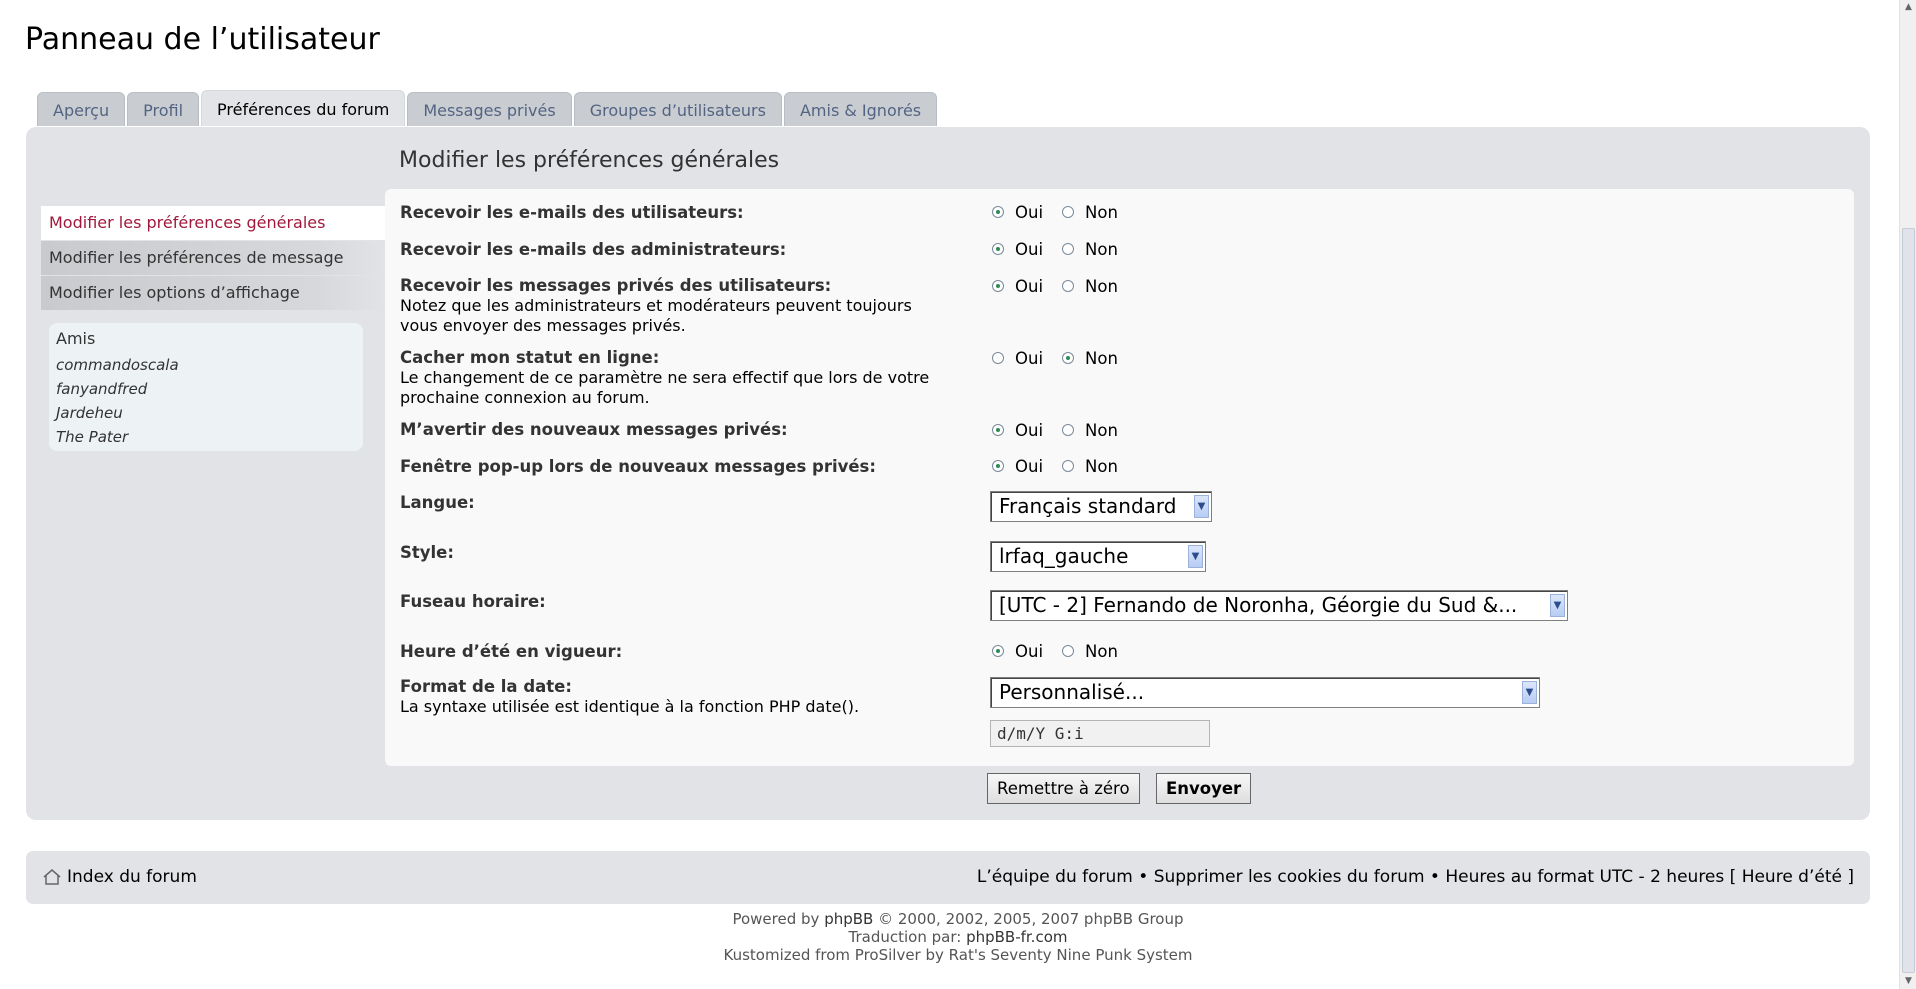  Describe the element at coordinates (202, 39) in the screenshot. I see `page-title: Panneau de l’utilisateur` at that location.